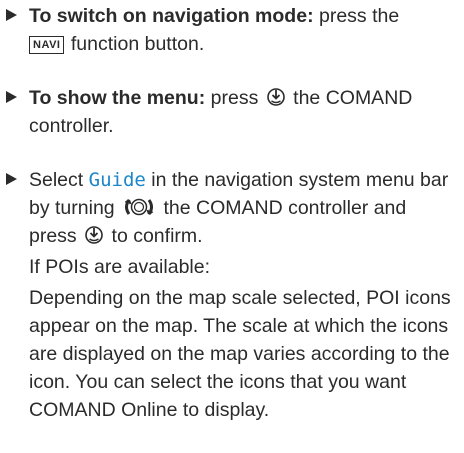 The width and height of the screenshot is (464, 453). What do you see at coordinates (154, 236) in the screenshot?
I see `step-instruction: to confirm.` at bounding box center [154, 236].